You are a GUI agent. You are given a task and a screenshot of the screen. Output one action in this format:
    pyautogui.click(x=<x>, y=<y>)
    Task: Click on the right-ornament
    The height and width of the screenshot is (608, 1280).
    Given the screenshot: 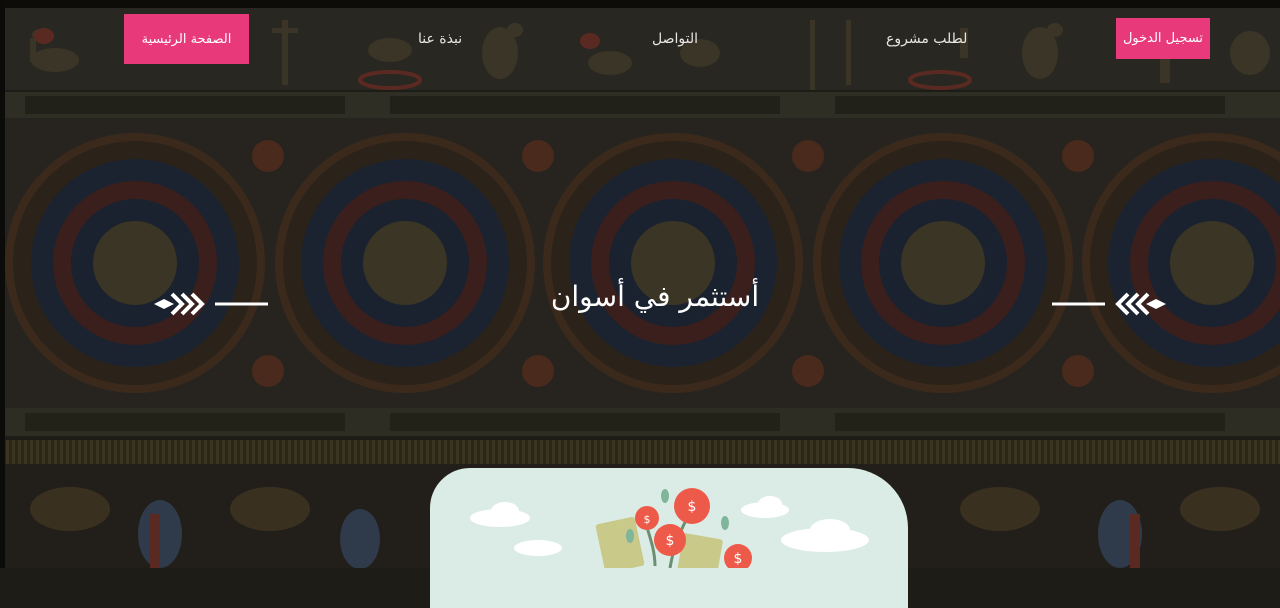 What is the action you would take?
    pyautogui.click(x=1109, y=304)
    